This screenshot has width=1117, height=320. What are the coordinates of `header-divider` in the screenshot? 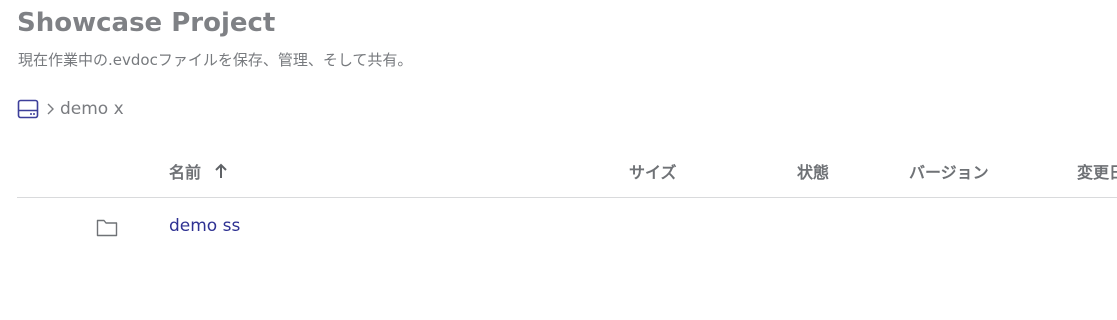 It's located at (567, 197).